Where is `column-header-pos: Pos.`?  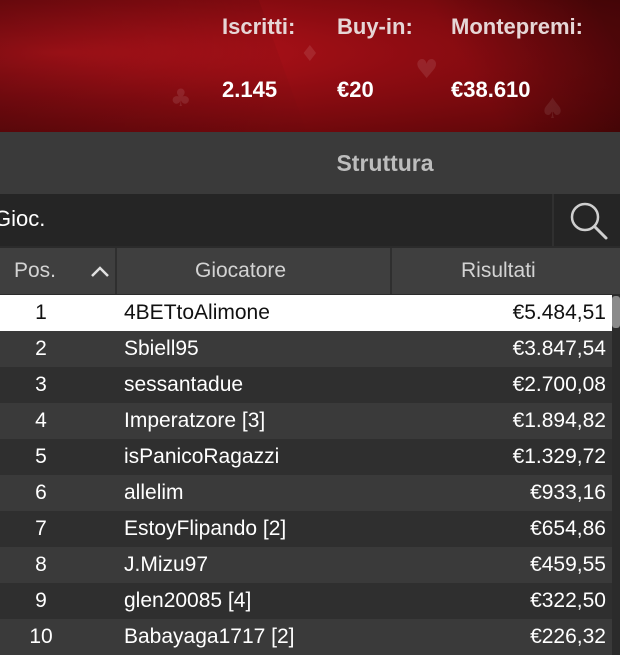
column-header-pos: Pos. is located at coordinates (35, 271).